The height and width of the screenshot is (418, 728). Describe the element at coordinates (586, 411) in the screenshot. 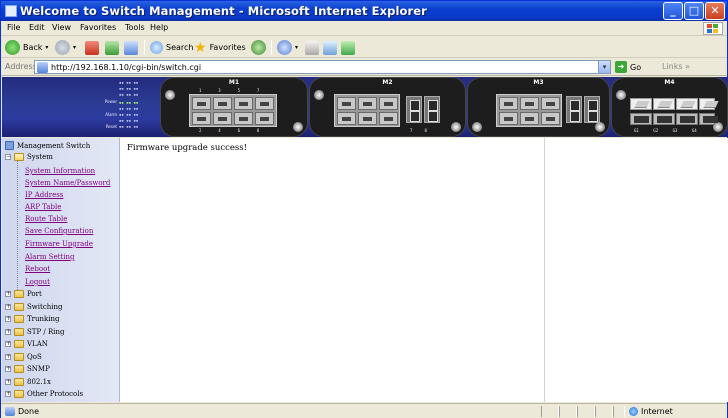

I see `status-cell` at that location.